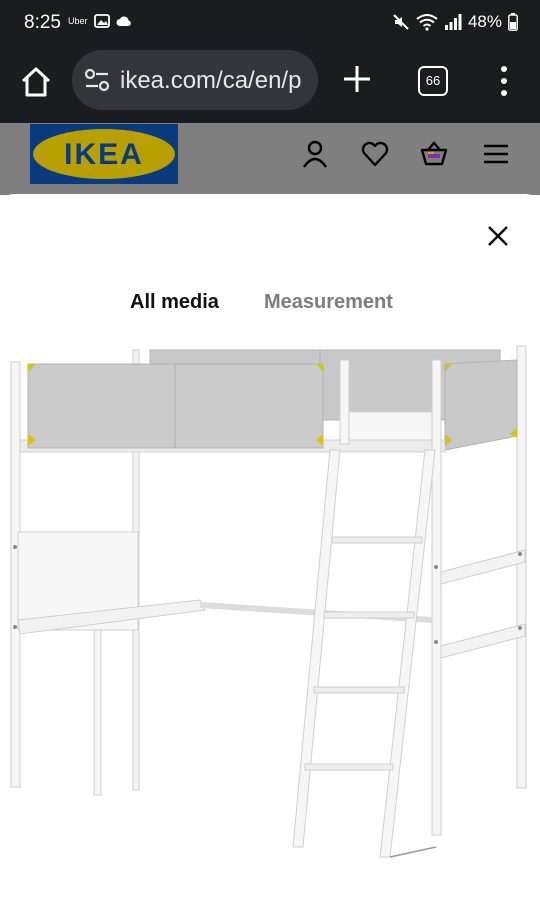 The height and width of the screenshot is (900, 540). What do you see at coordinates (427, 22) in the screenshot?
I see `wifi-icon` at bounding box center [427, 22].